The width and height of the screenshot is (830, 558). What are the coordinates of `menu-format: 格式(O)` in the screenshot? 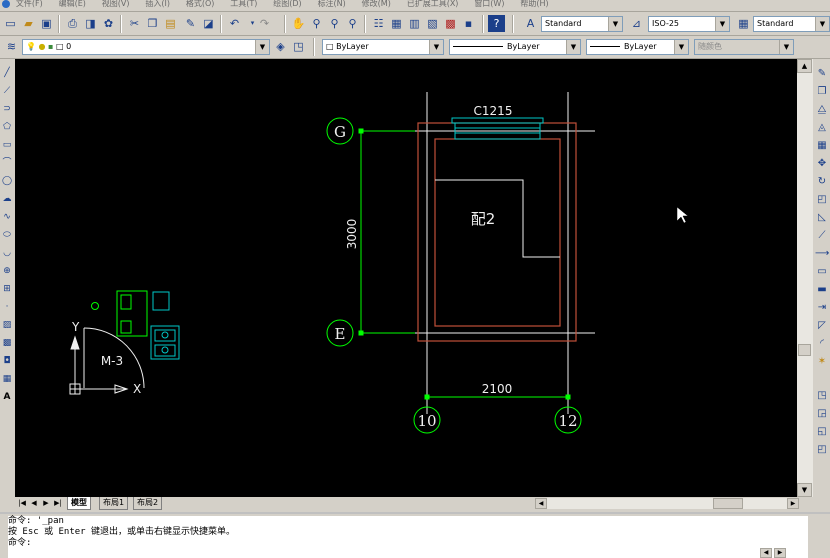 It's located at (200, 4).